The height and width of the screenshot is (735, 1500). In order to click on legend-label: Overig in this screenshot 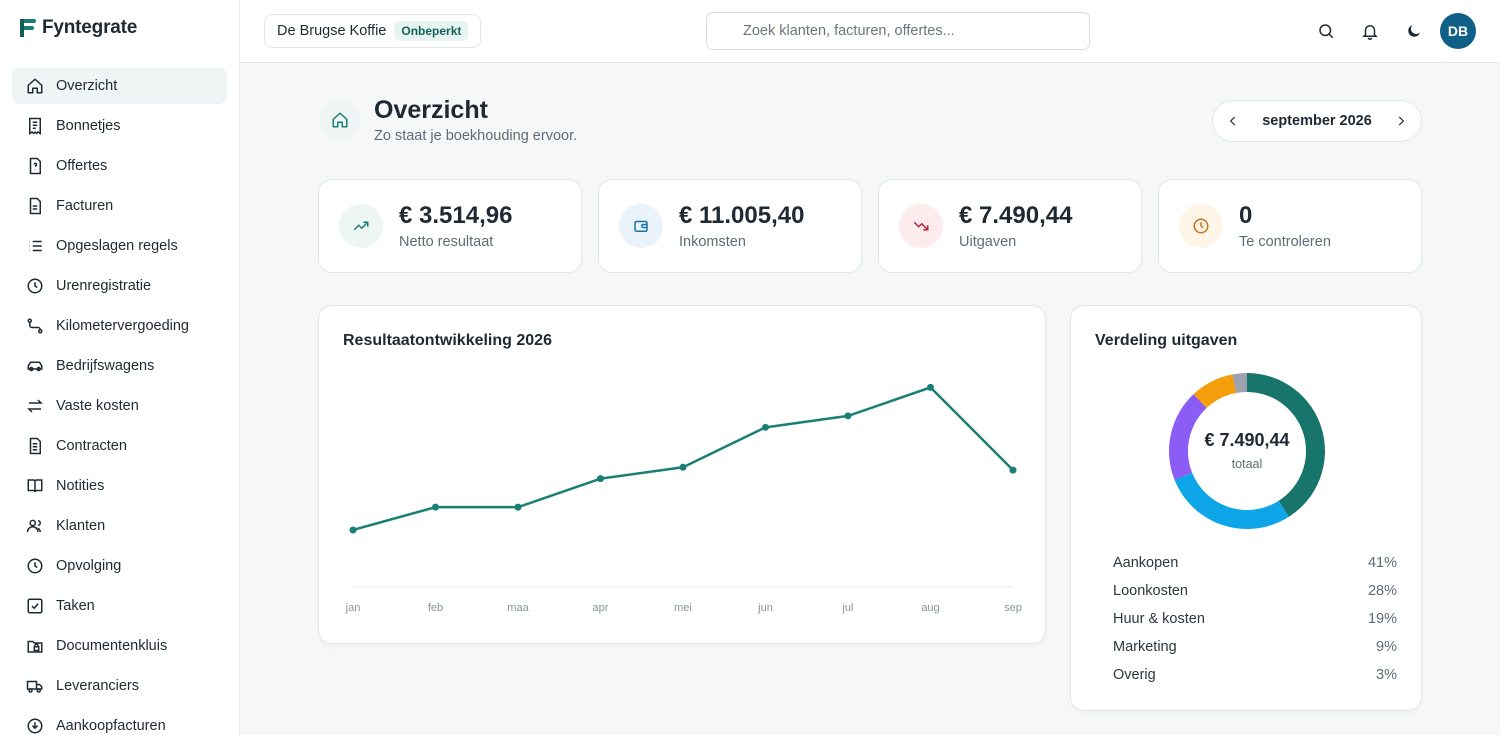, I will do `click(1134, 675)`.